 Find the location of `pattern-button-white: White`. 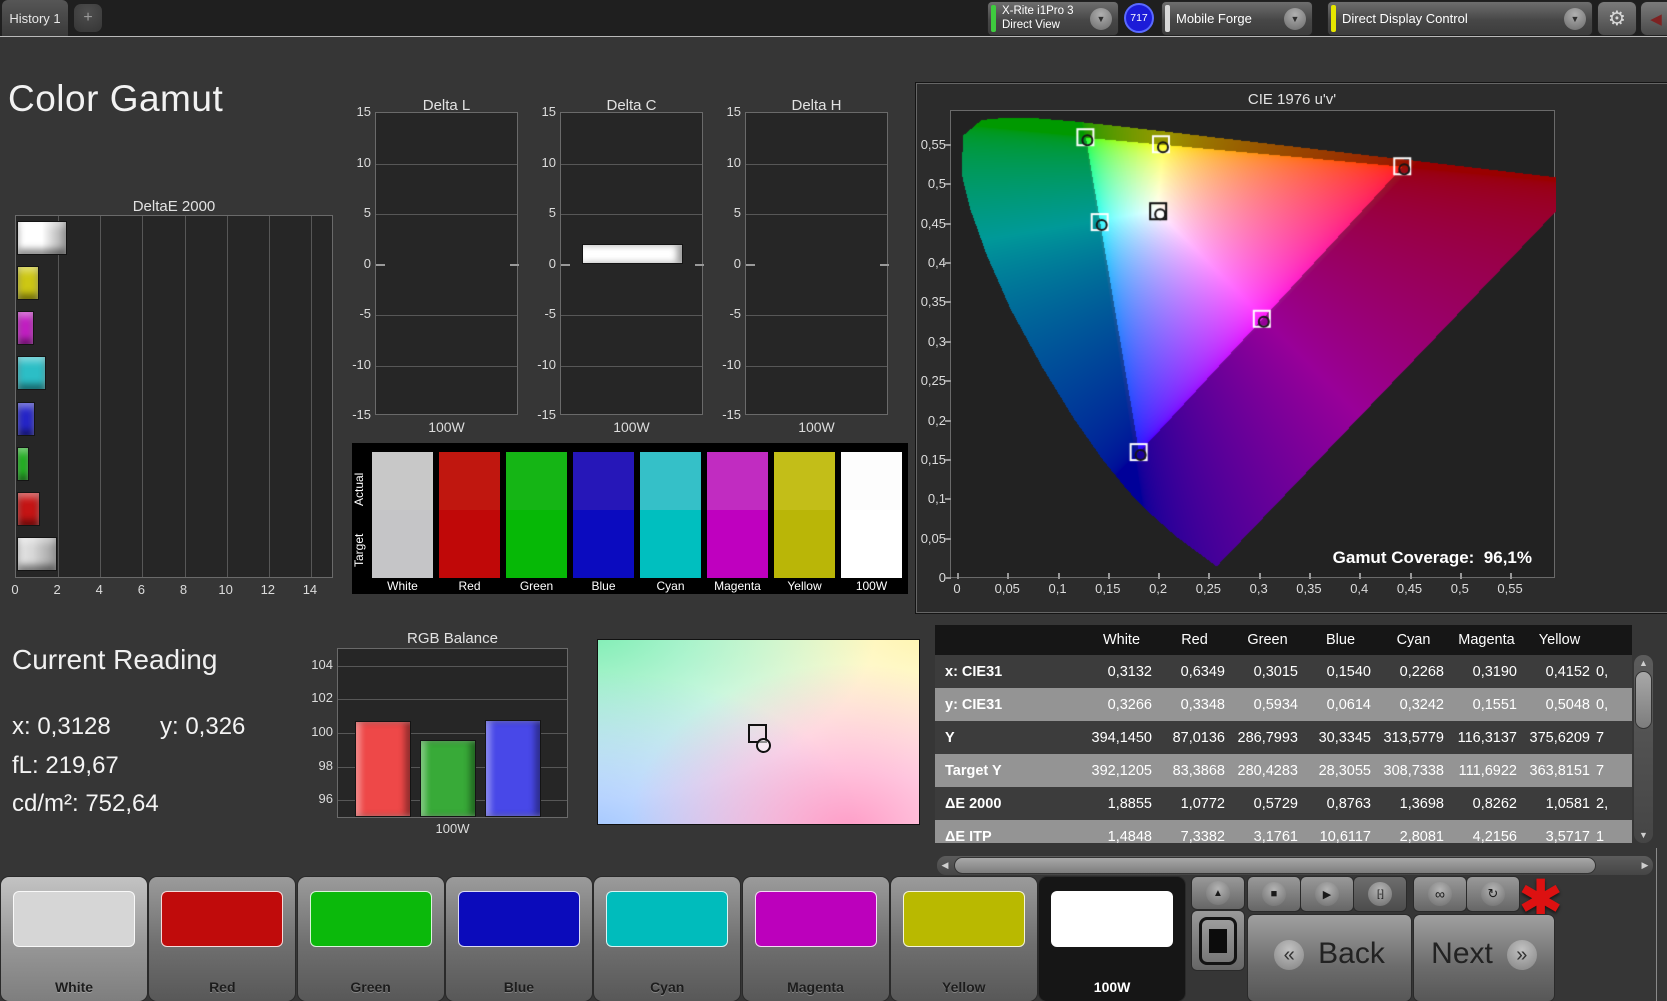

pattern-button-white: White is located at coordinates (74, 939).